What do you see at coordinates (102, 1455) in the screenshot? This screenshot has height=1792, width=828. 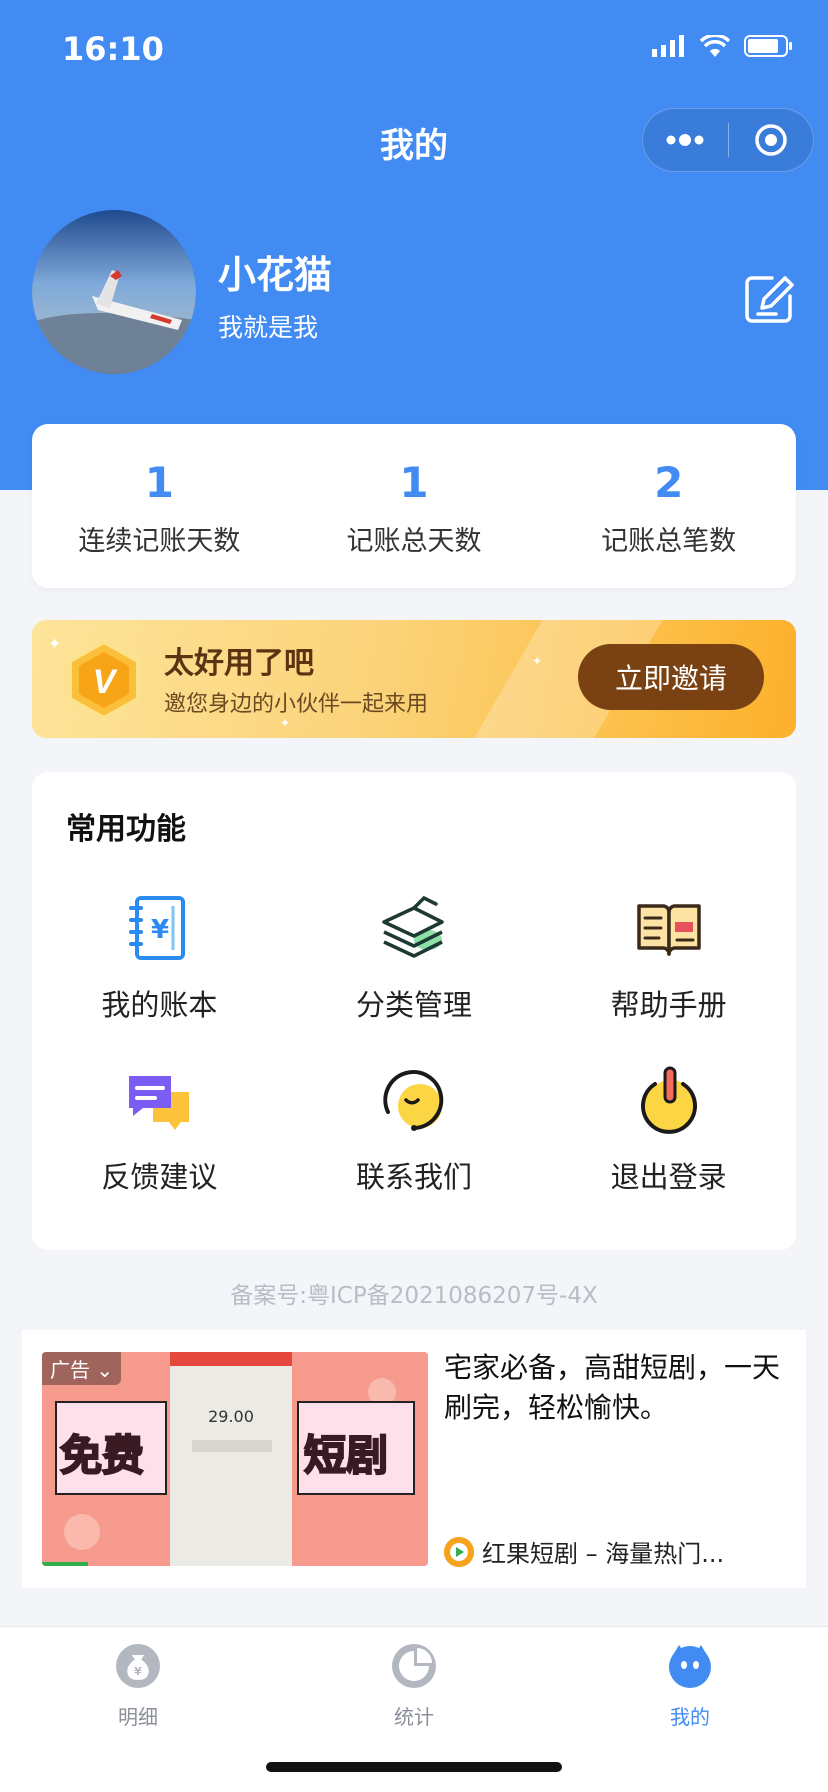 I see `ad-image-text-left: 免费` at bounding box center [102, 1455].